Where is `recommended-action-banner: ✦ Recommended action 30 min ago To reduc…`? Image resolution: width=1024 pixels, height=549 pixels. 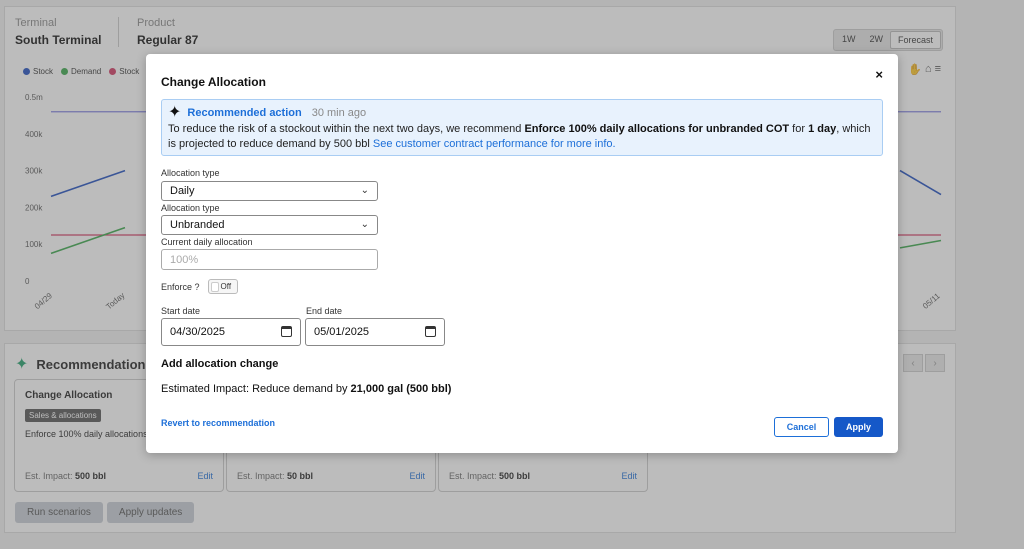 recommended-action-banner: ✦ Recommended action 30 min ago To reduc… is located at coordinates (522, 127).